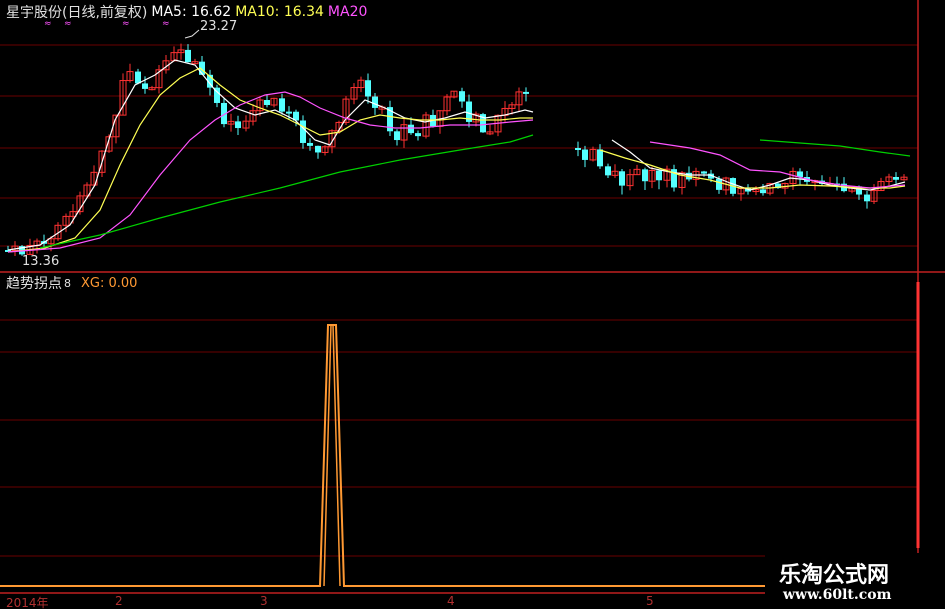 The width and height of the screenshot is (945, 609). I want to click on ma20-line, so click(270, 172).